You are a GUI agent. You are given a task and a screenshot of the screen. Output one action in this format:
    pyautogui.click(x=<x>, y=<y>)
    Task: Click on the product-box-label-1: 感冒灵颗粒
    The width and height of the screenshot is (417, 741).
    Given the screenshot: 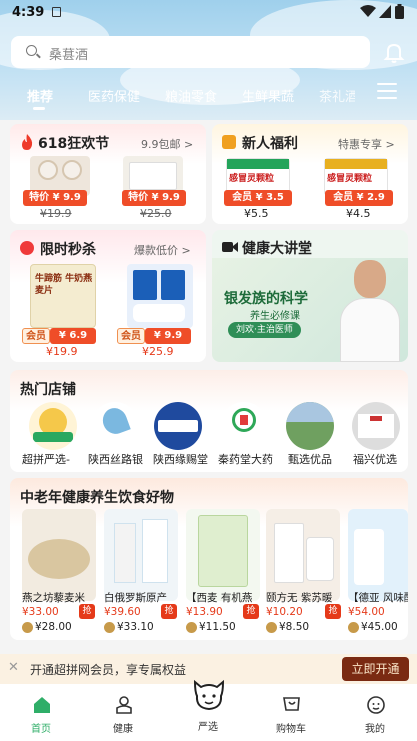 What is the action you would take?
    pyautogui.click(x=252, y=179)
    